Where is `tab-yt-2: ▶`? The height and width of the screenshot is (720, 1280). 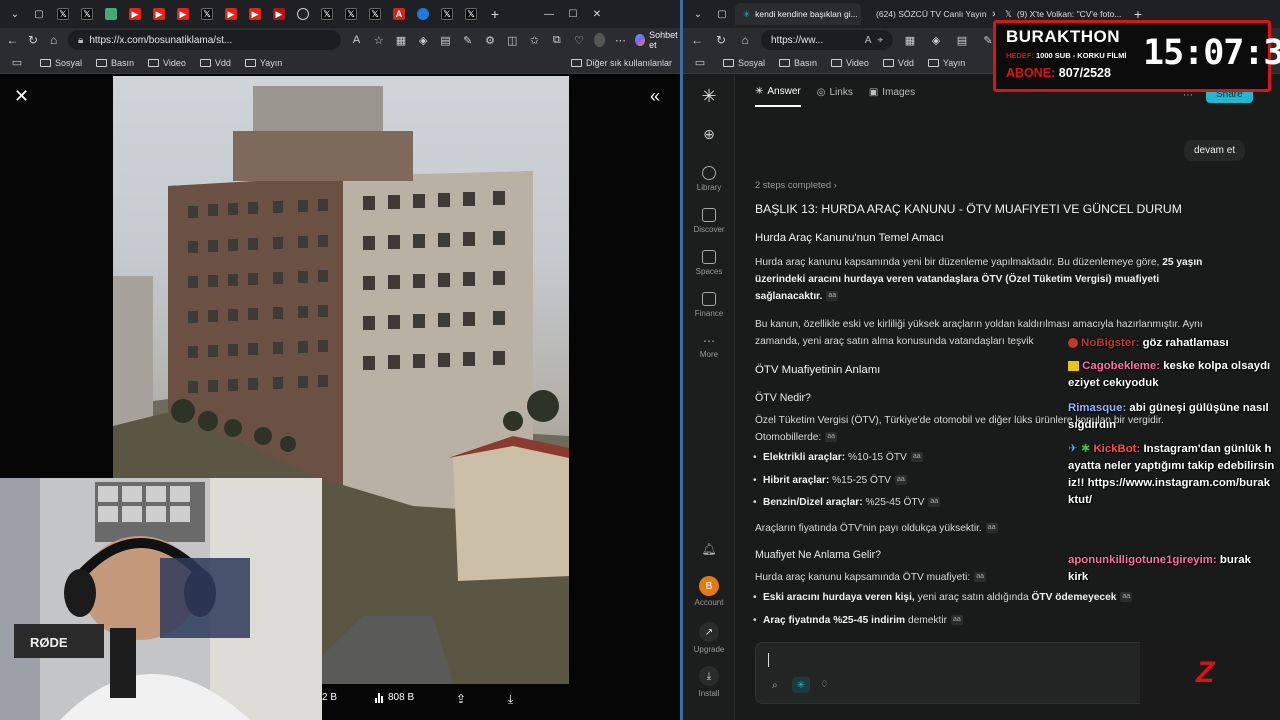 tab-yt-2: ▶ is located at coordinates (159, 14).